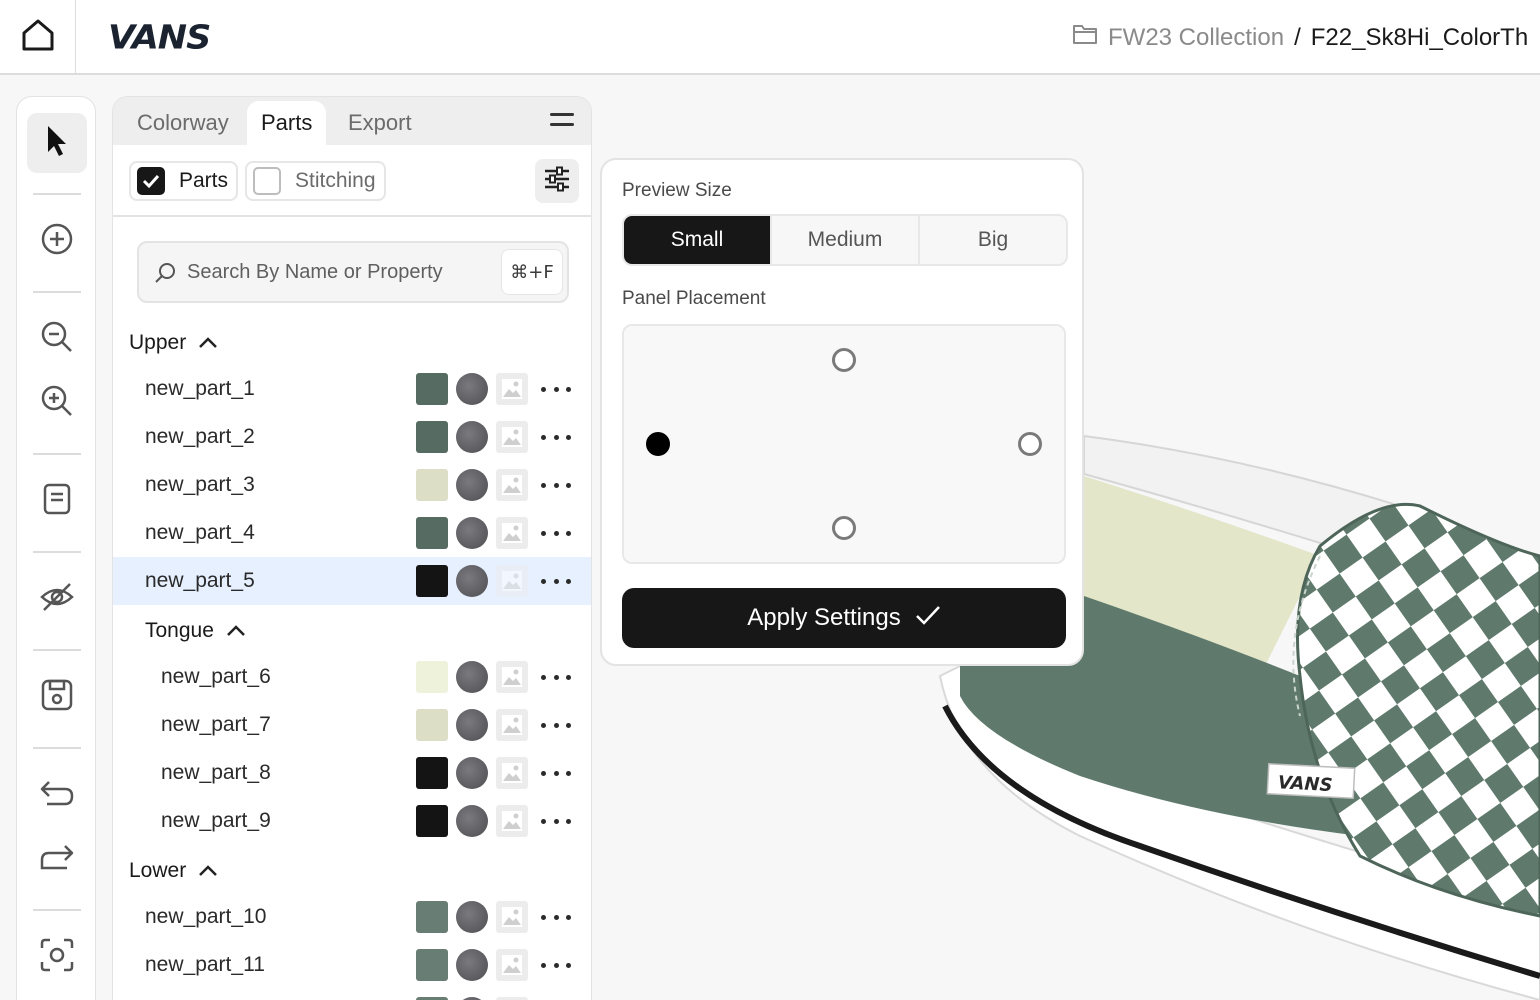 The height and width of the screenshot is (1000, 1540). What do you see at coordinates (1030, 444) in the screenshot?
I see `placement-right-radio` at bounding box center [1030, 444].